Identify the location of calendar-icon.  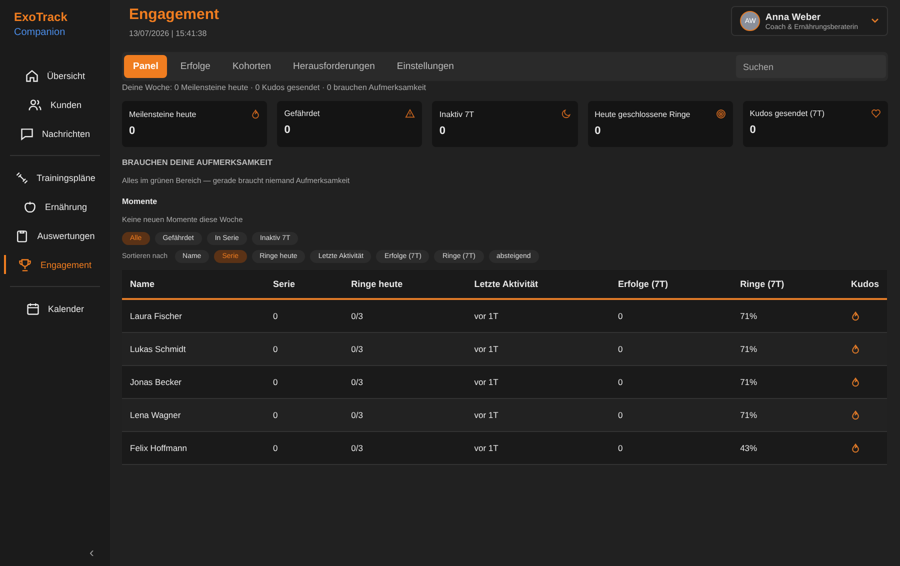
(33, 309).